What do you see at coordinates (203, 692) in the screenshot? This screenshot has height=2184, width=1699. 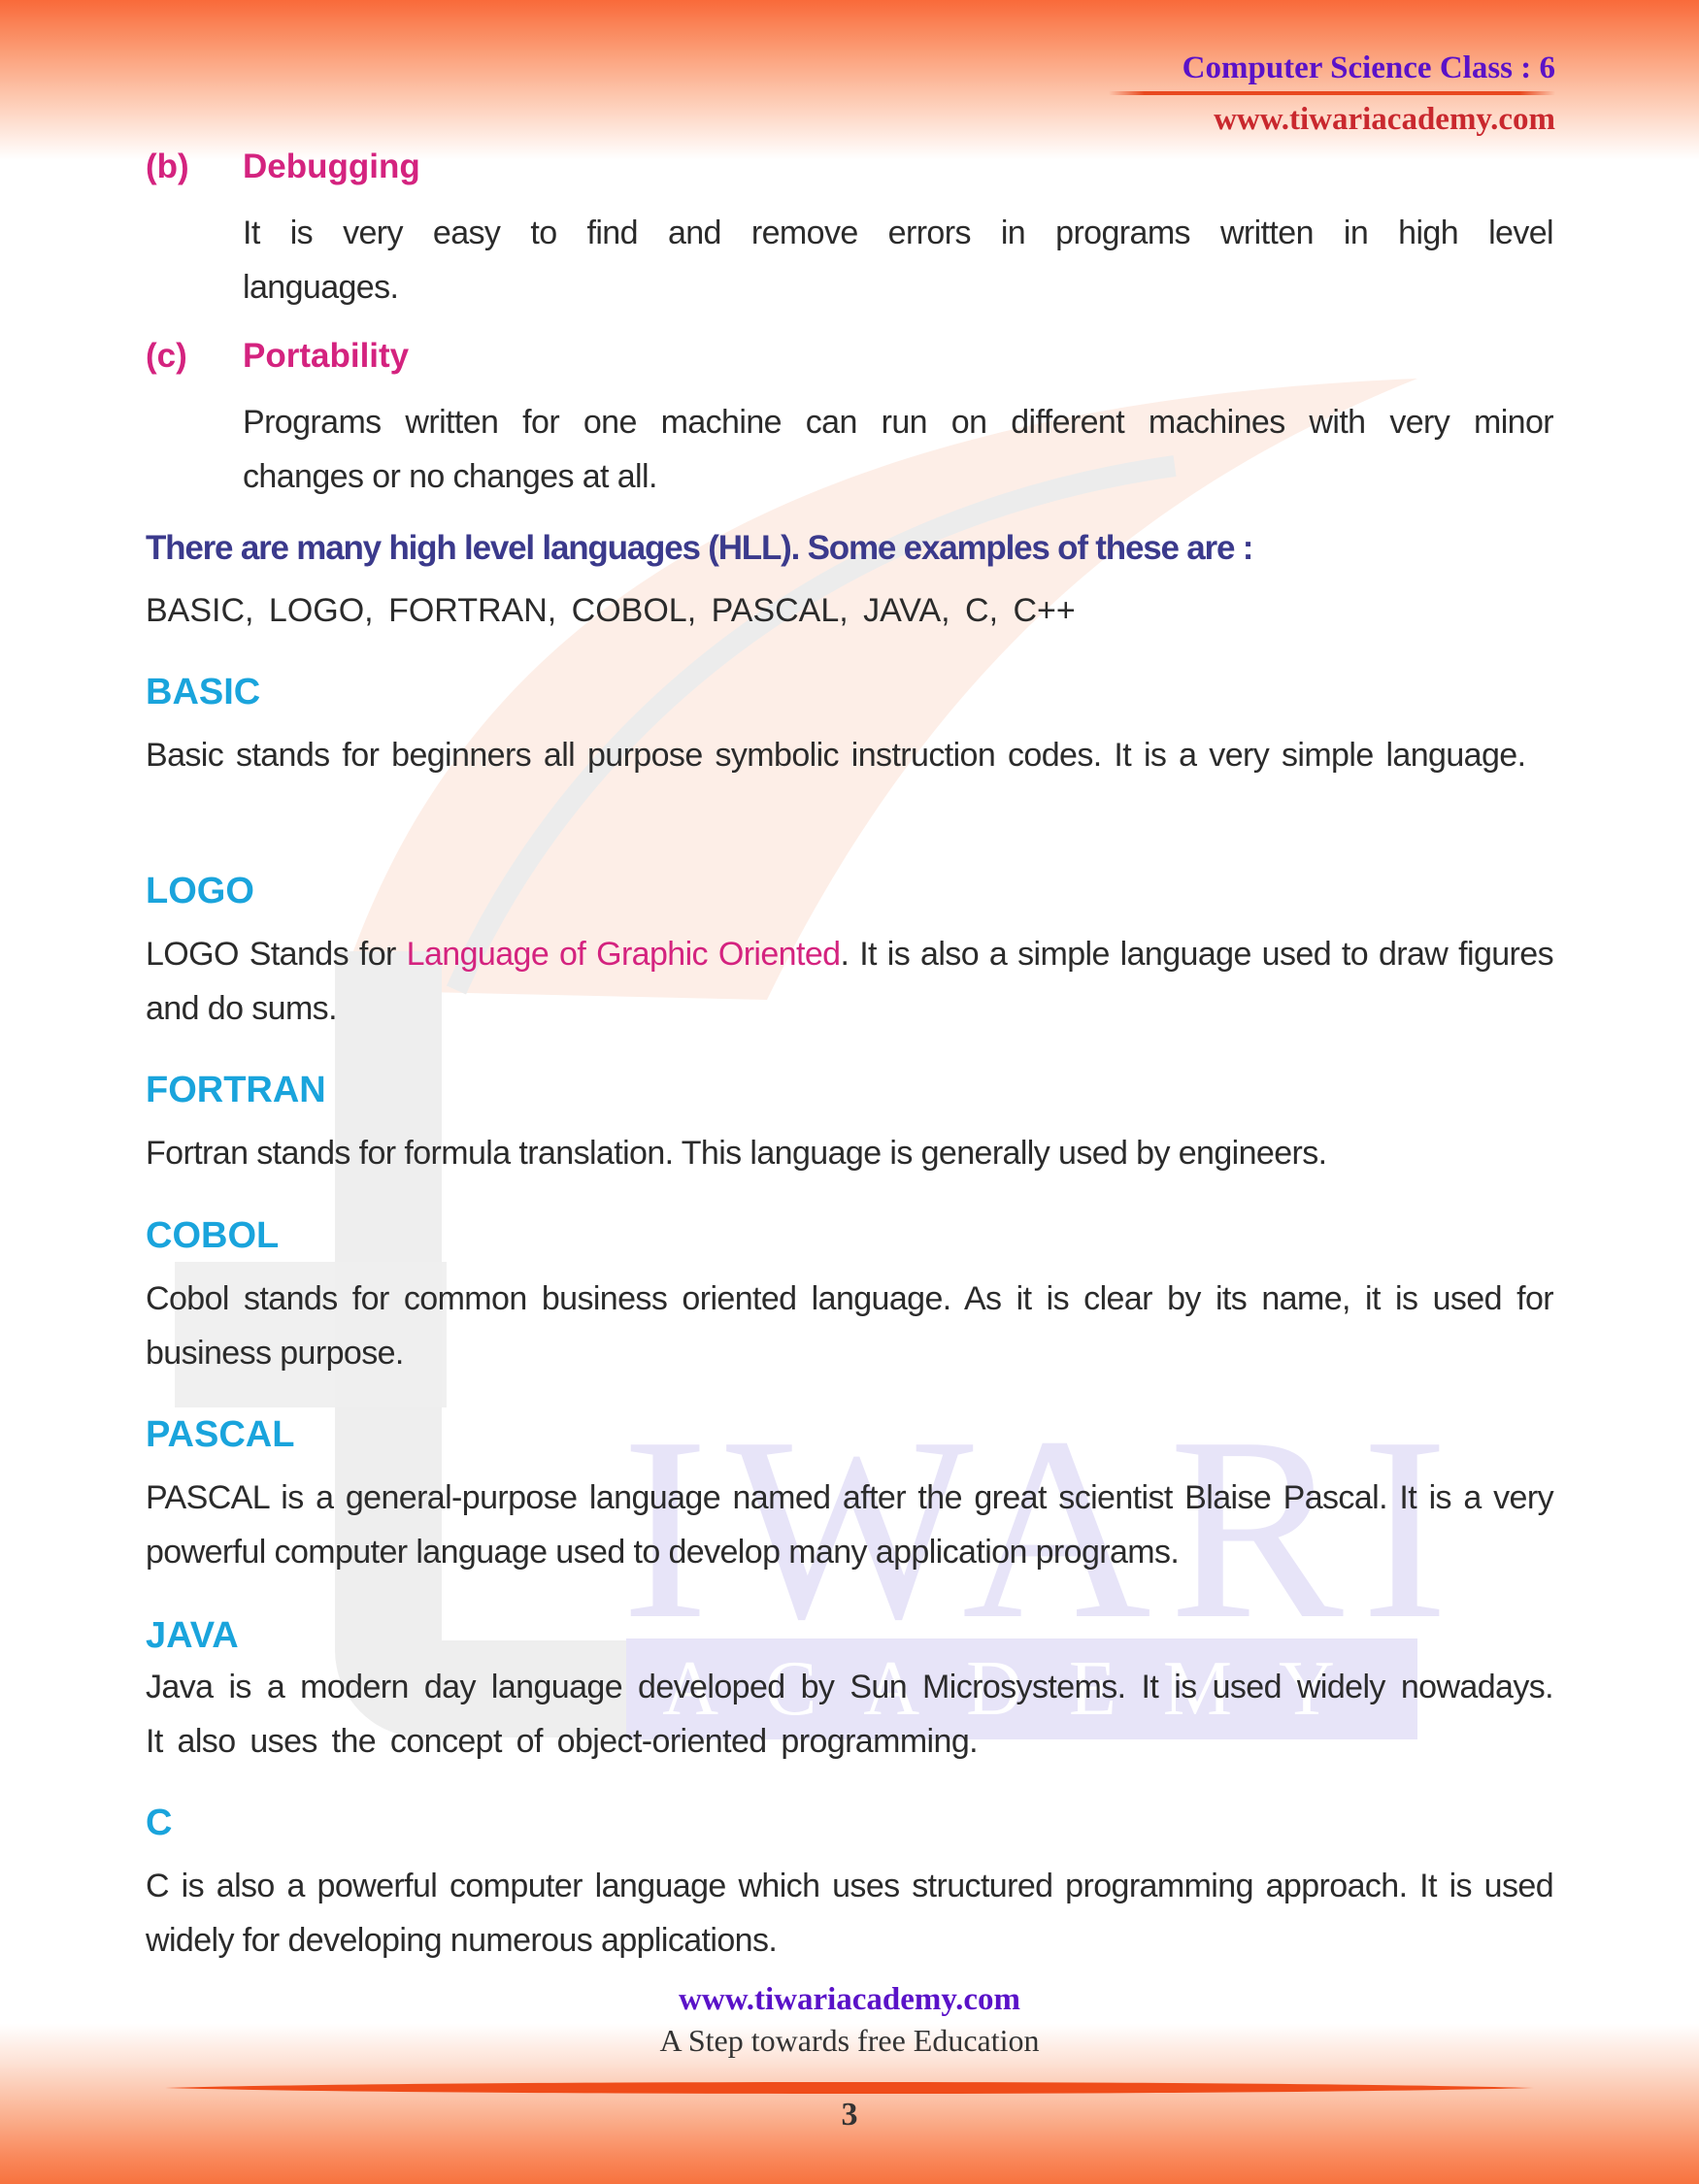 I see `section-heading: BASIC` at bounding box center [203, 692].